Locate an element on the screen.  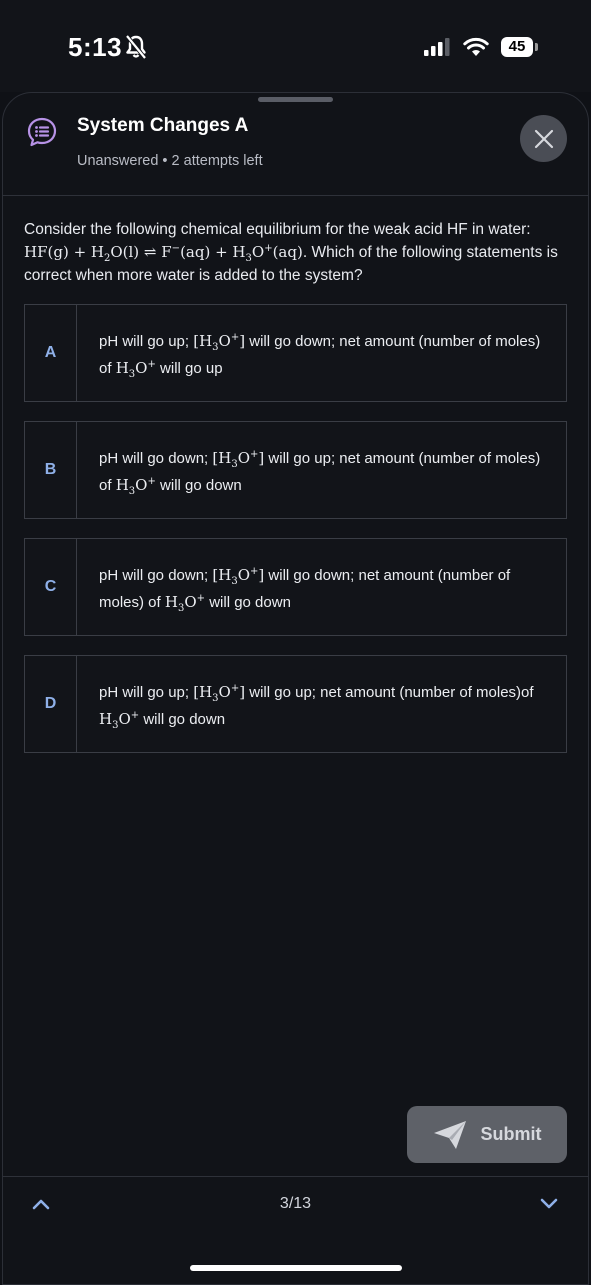
option-letter: D is located at coordinates (51, 704).